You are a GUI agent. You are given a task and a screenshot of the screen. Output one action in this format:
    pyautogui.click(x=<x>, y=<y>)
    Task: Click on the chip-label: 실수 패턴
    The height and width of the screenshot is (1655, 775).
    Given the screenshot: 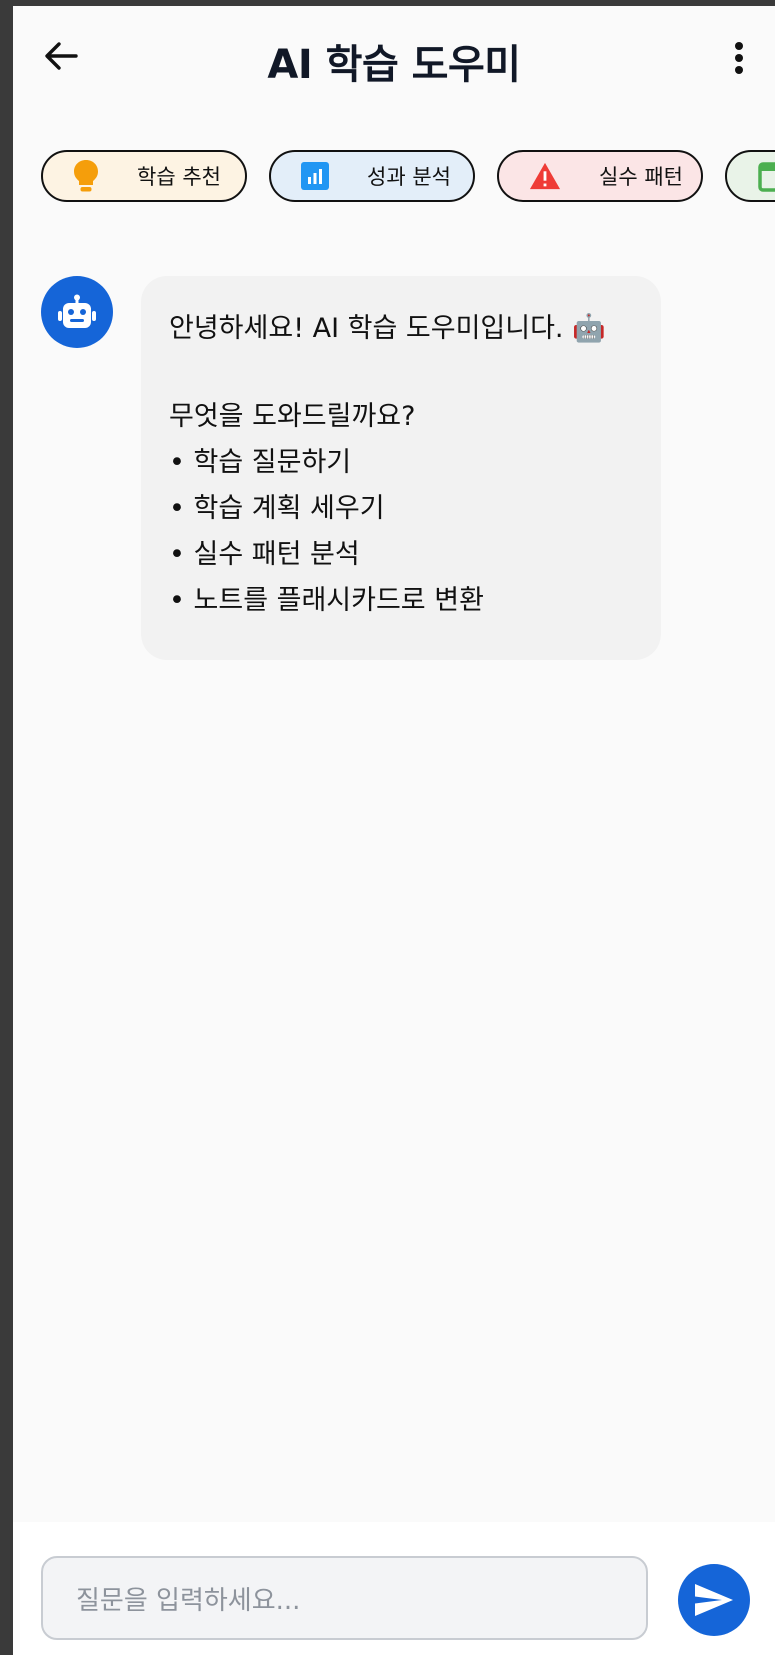 What is the action you would take?
    pyautogui.click(x=641, y=177)
    